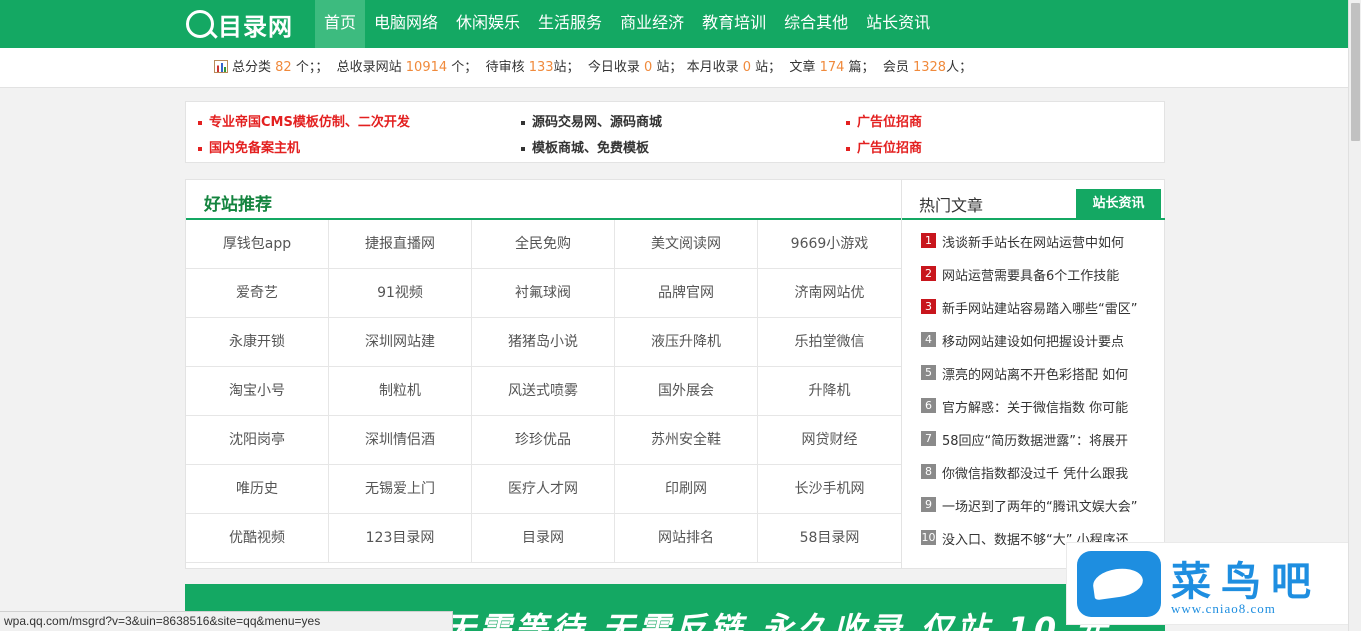 The image size is (1361, 631). Describe the element at coordinates (1211, 583) in the screenshot. I see `watermark-logo: 菜鸟吧 www.cniao8.com` at that location.